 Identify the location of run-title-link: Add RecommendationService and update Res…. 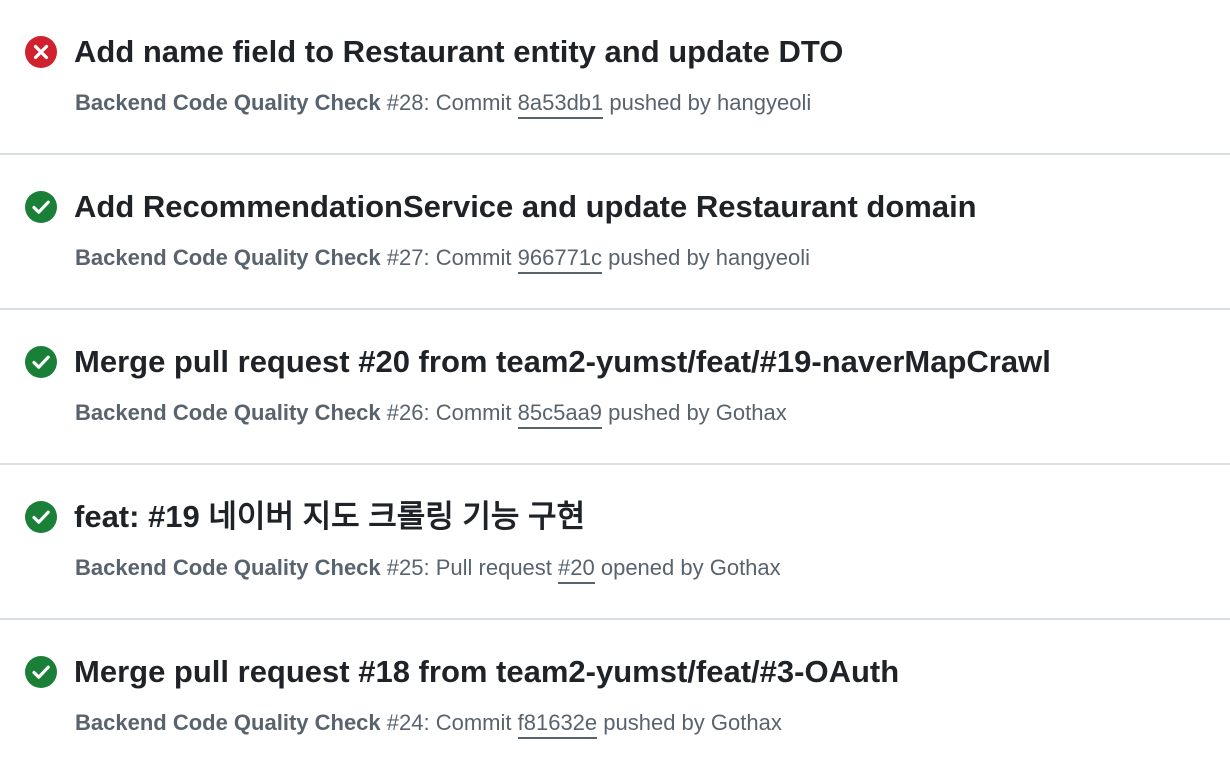
(525, 207).